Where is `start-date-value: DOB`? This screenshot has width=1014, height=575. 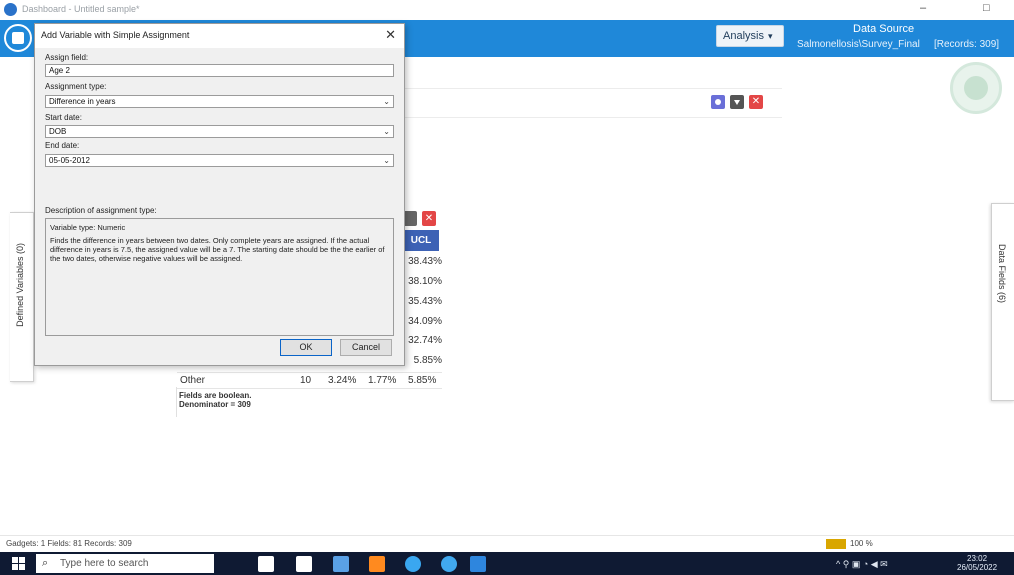 start-date-value: DOB is located at coordinates (58, 131).